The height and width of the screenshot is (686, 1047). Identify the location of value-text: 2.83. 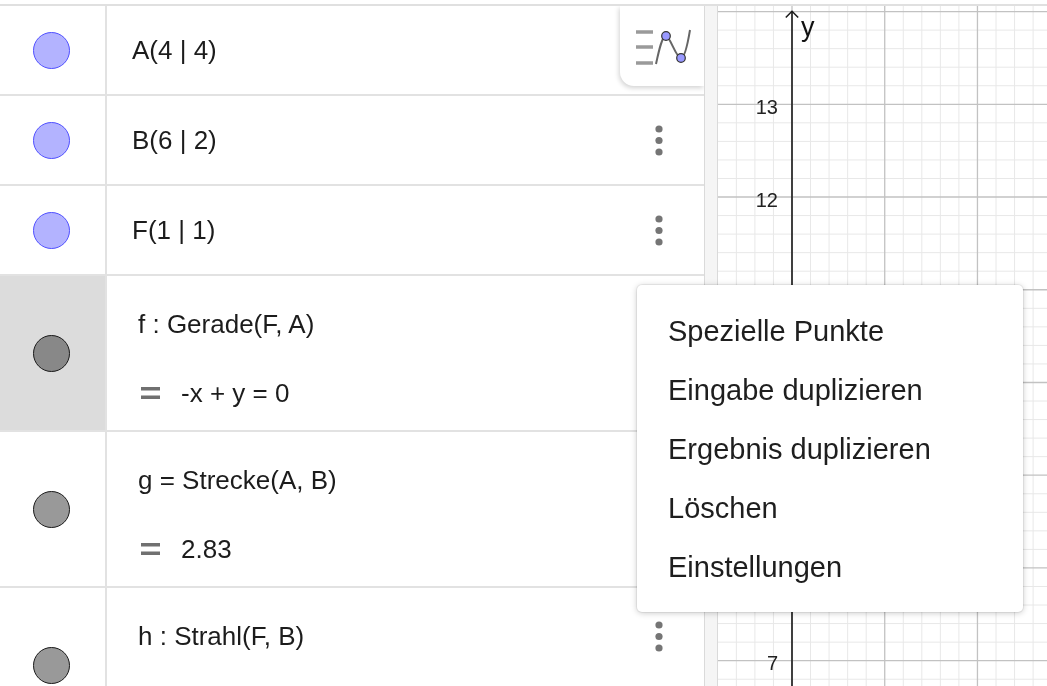
(206, 549).